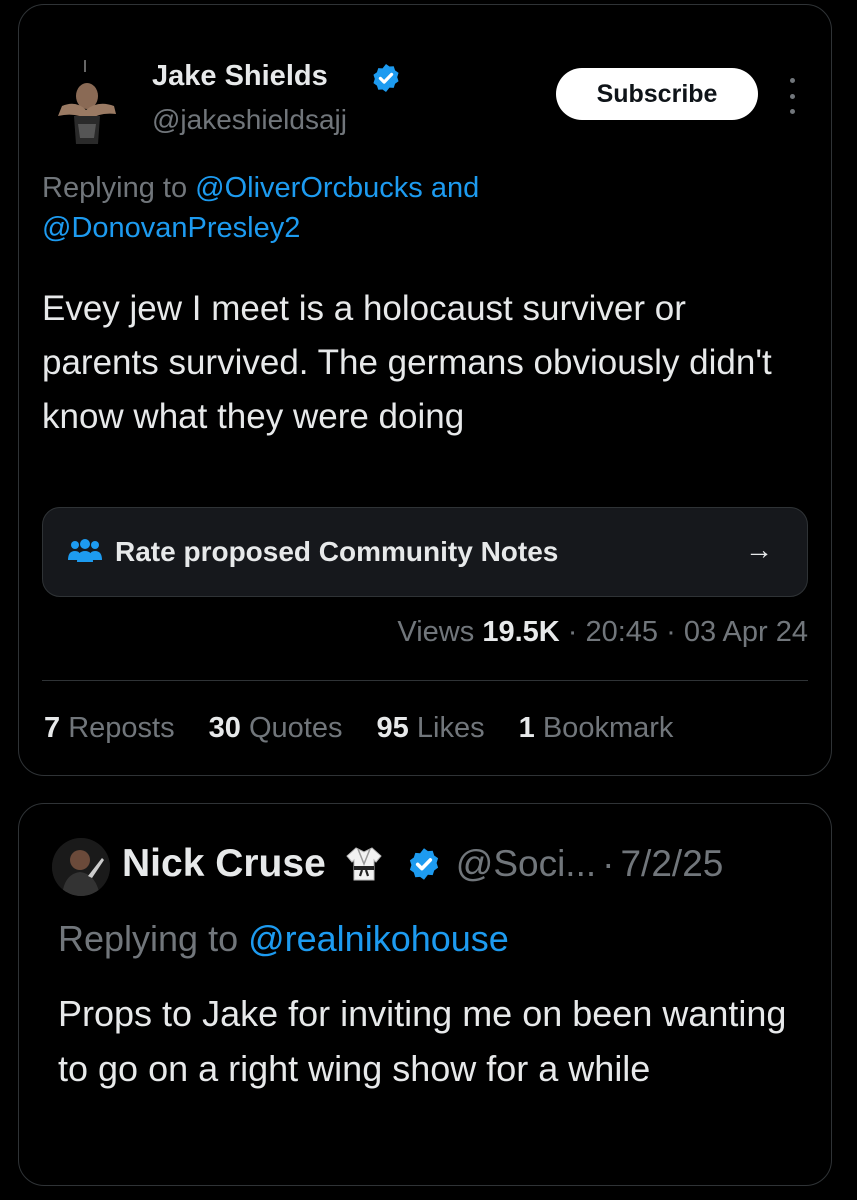 The width and height of the screenshot is (857, 1200). Describe the element at coordinates (295, 728) in the screenshot. I see `stat-label: Quotes` at that location.